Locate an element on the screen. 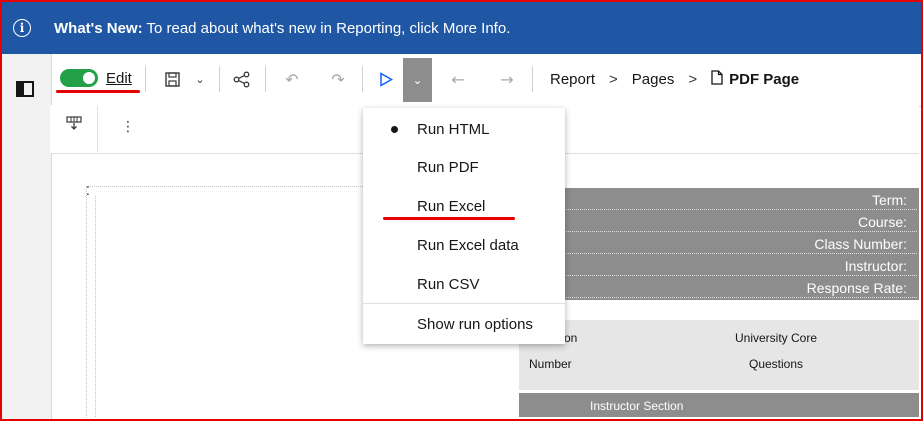  edit-toggle is located at coordinates (79, 78).